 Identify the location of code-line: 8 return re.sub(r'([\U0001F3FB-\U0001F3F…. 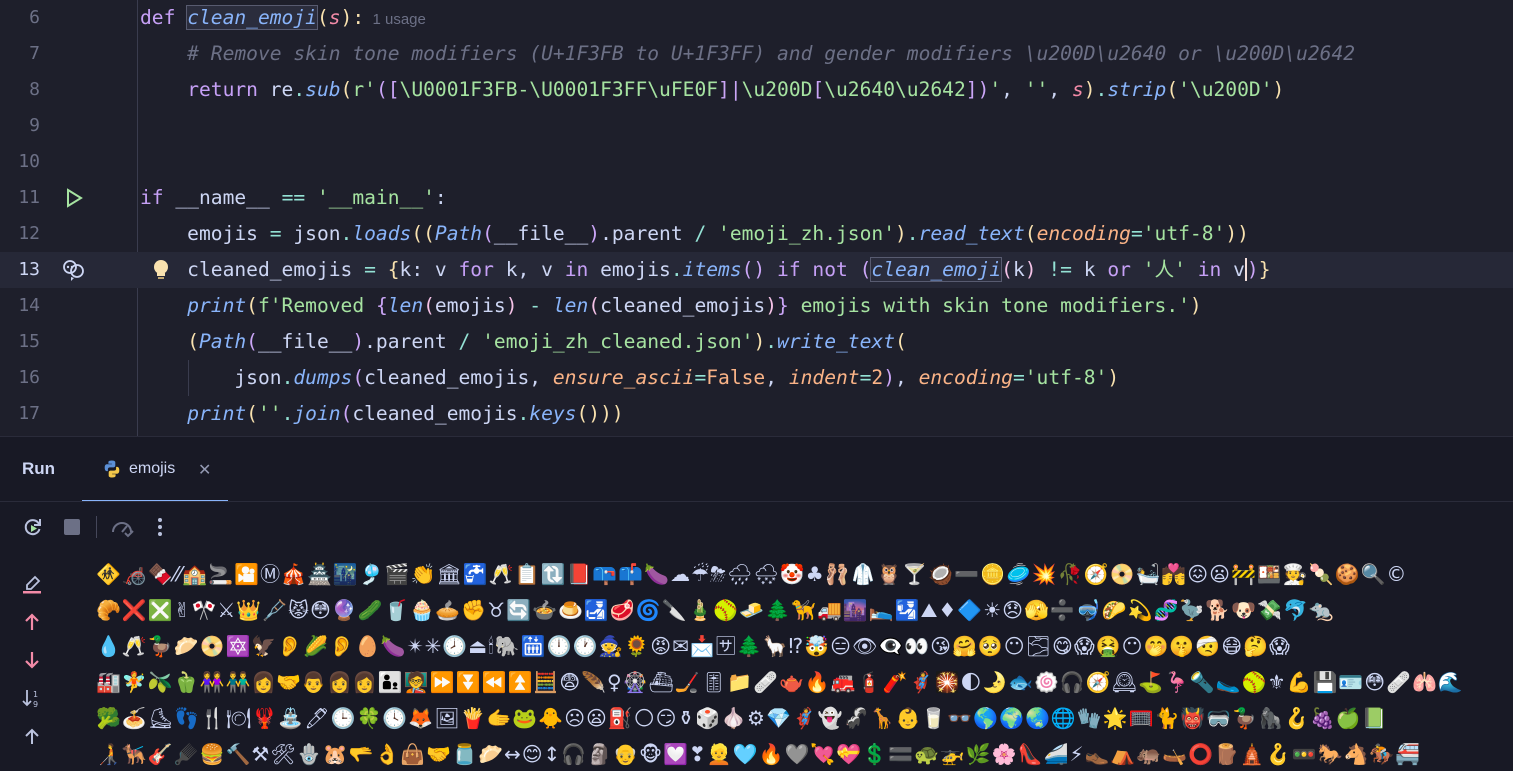
(756, 90).